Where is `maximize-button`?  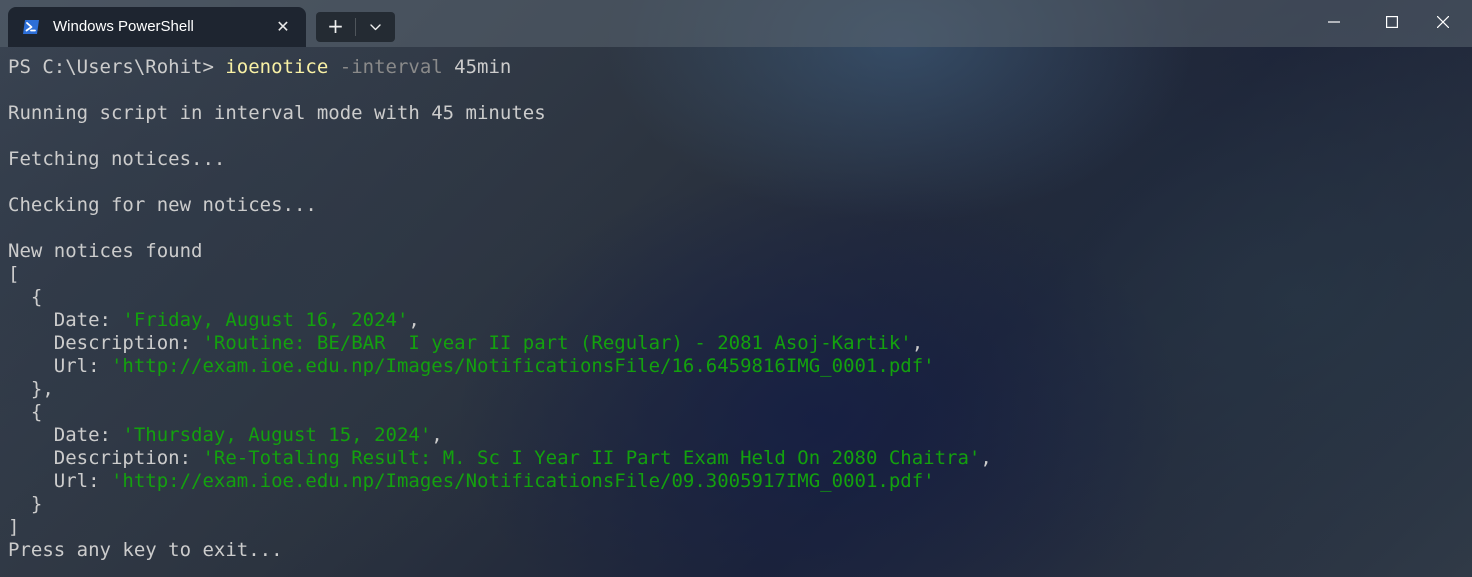 maximize-button is located at coordinates (1392, 22).